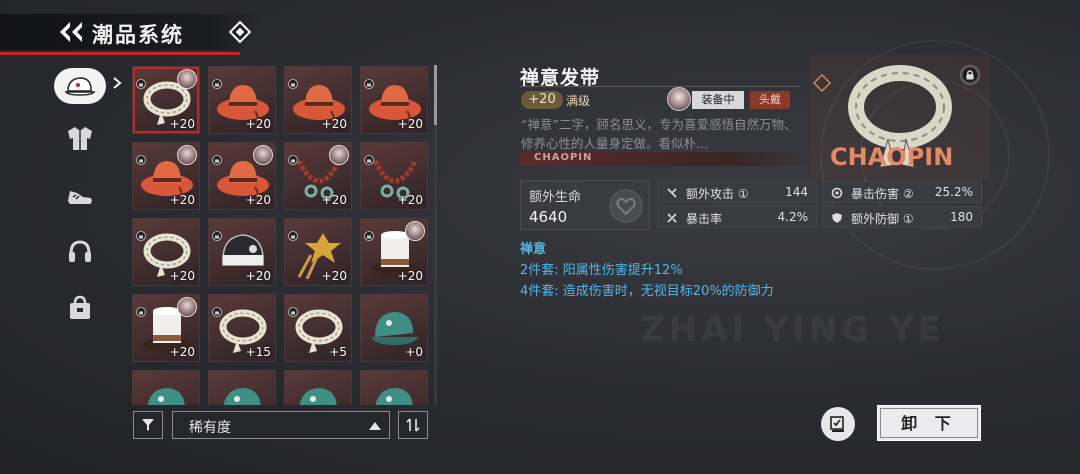 This screenshot has width=1080, height=474. I want to click on inventory-item: +5, so click(318, 328).